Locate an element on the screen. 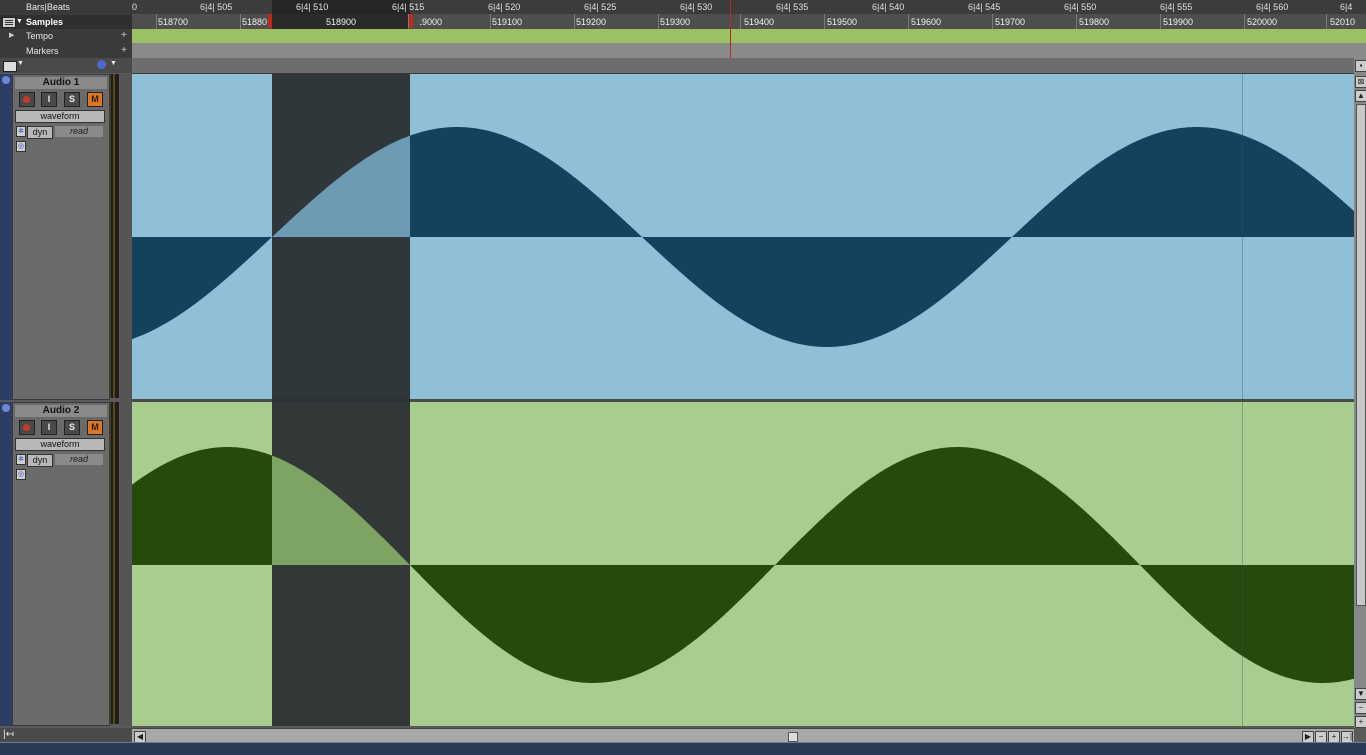  selection-start-marker-icon is located at coordinates (270, 21).